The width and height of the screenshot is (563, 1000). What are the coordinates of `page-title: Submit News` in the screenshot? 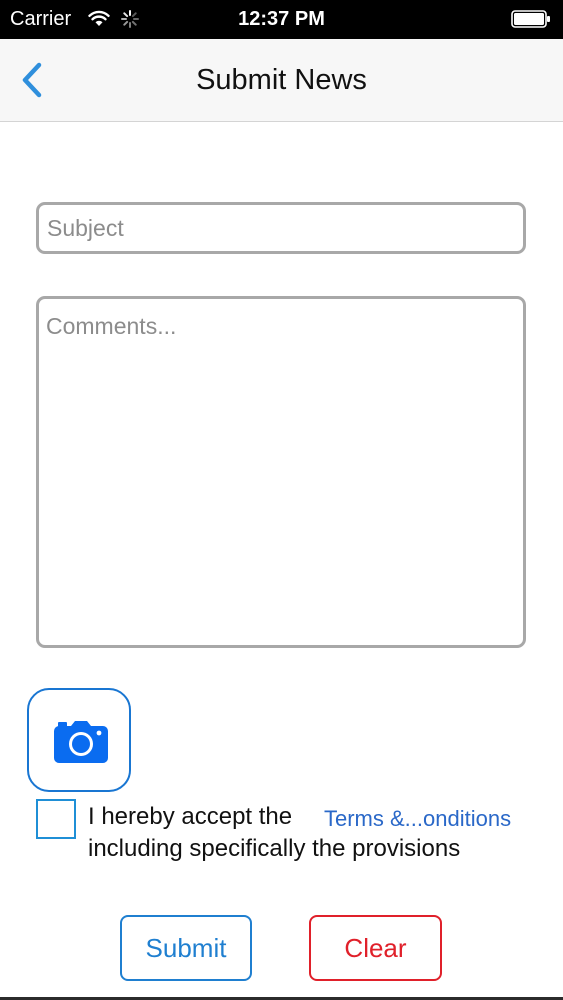 It's located at (281, 80).